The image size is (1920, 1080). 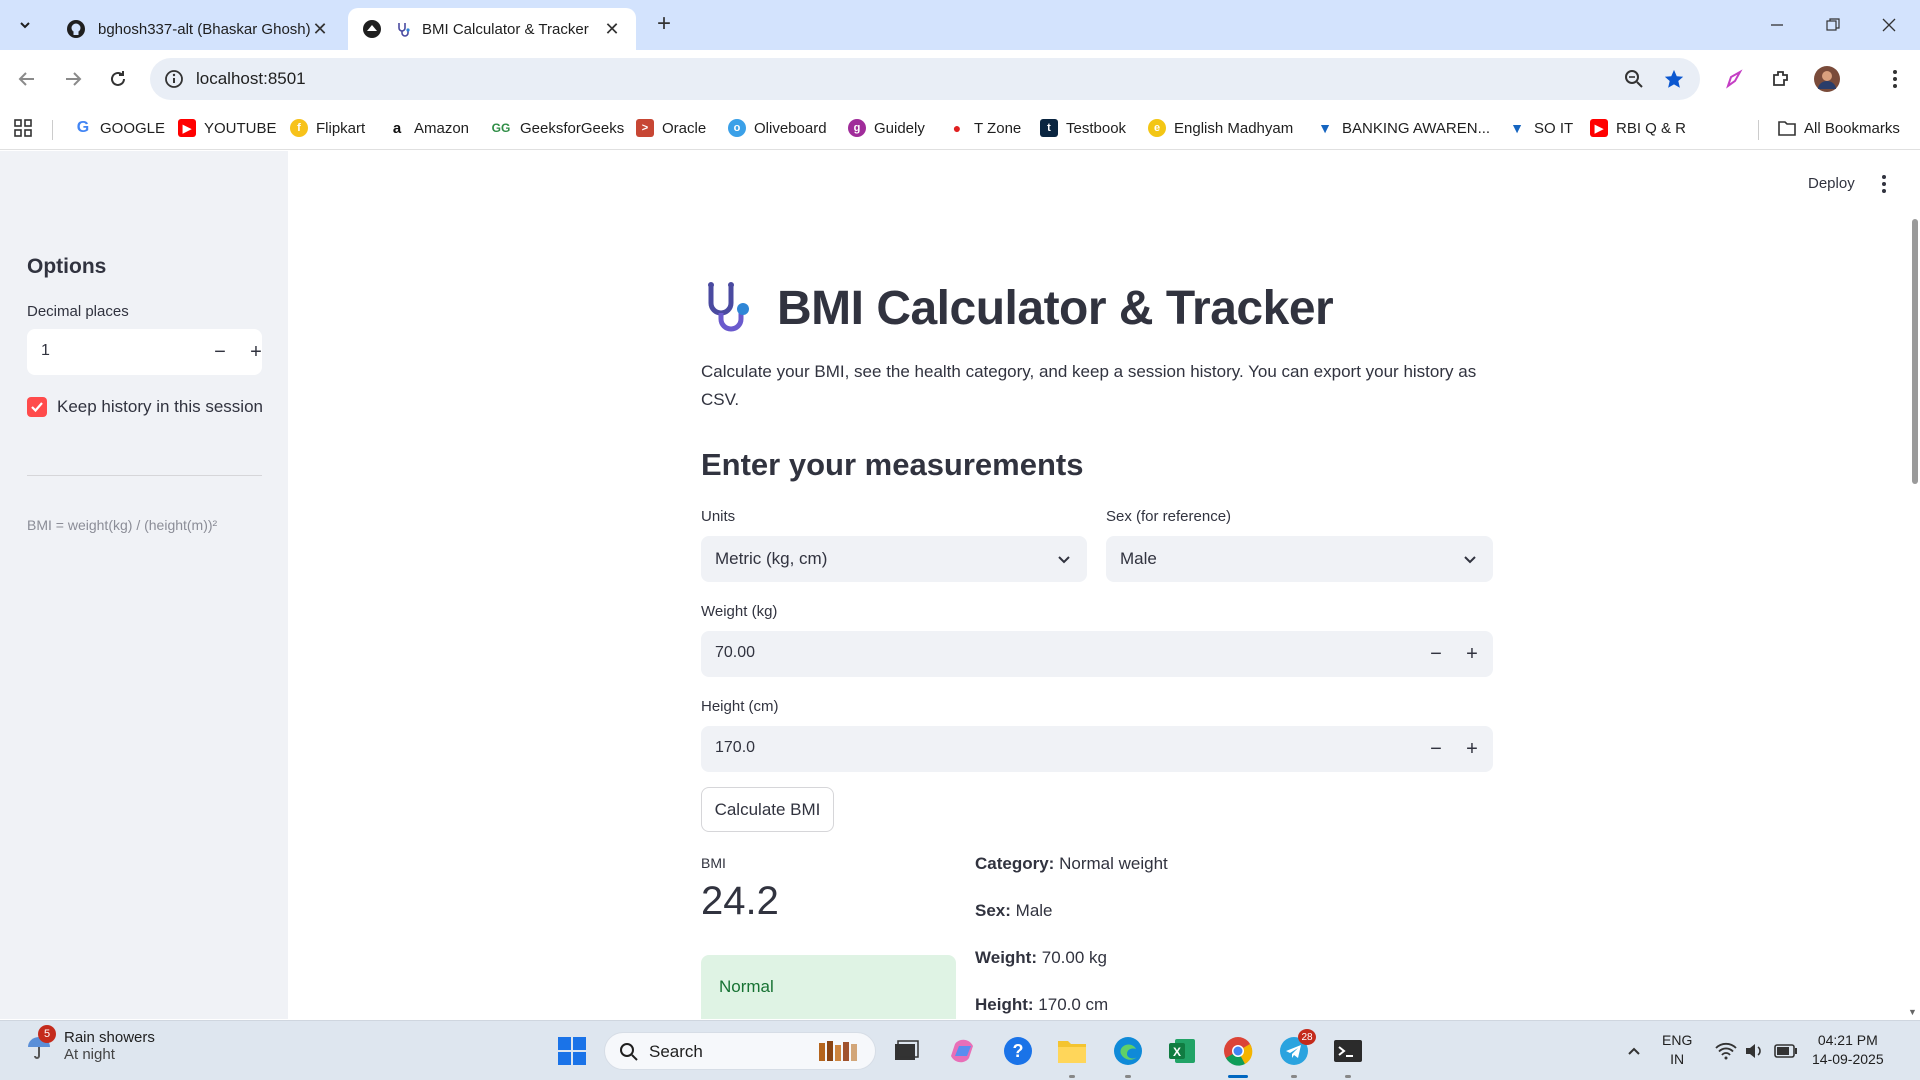 I want to click on bookmark-label: RBI Q & R, so click(x=1651, y=128).